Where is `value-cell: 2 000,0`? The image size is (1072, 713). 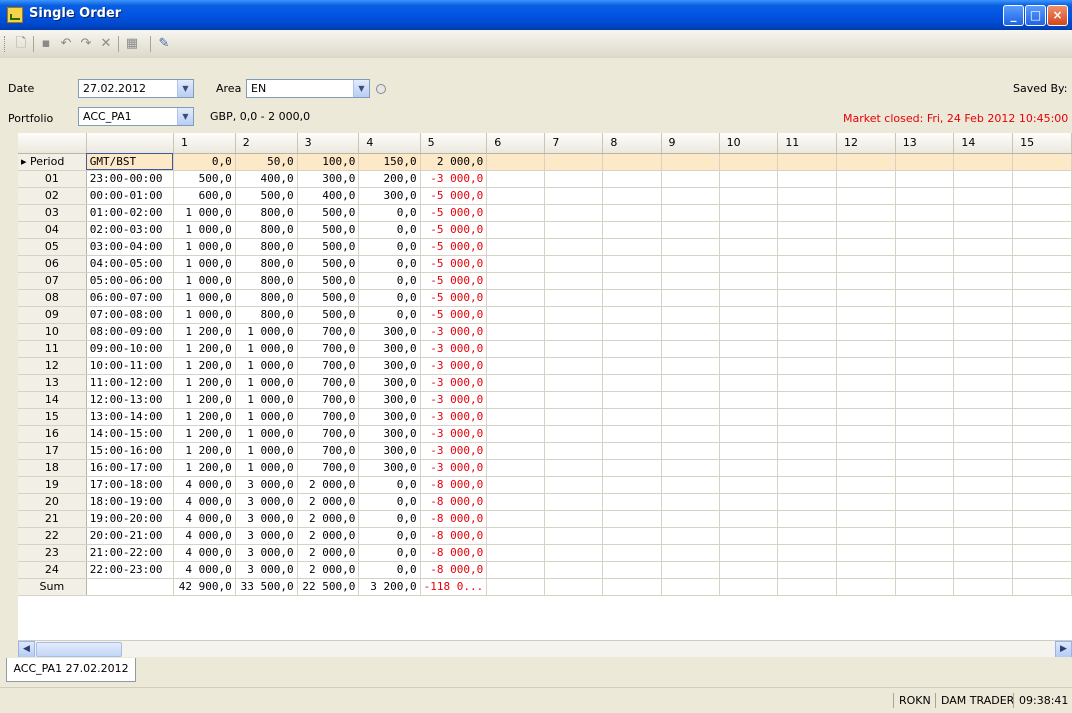 value-cell: 2 000,0 is located at coordinates (328, 519).